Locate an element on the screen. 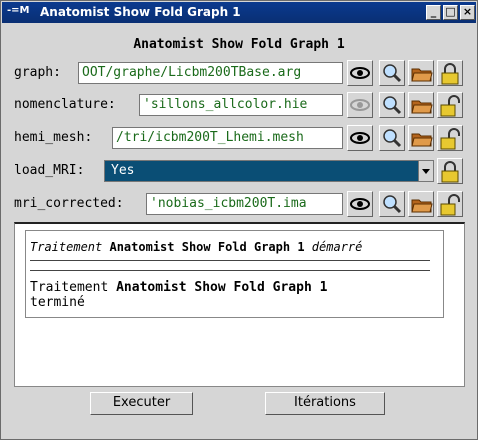 Image resolution: width=478 pixels, height=440 pixels. log-end-prefix: Traitement is located at coordinates (69, 287).